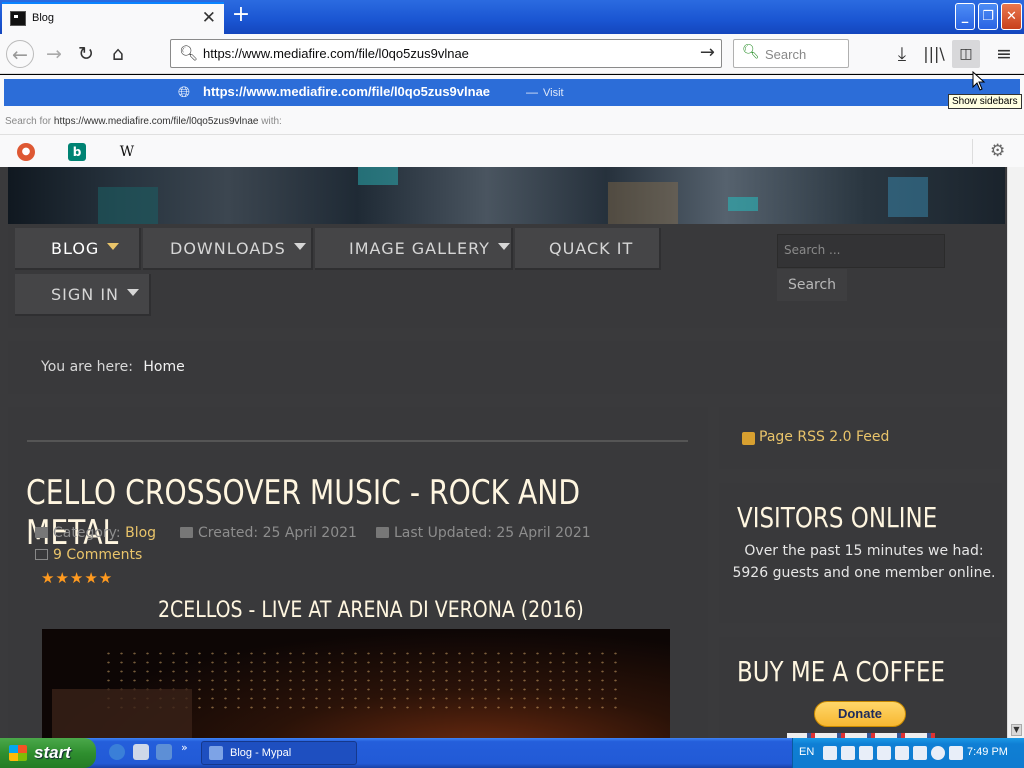  What do you see at coordinates (591, 248) in the screenshot?
I see `menu-item-quack-label: QUACK IT` at bounding box center [591, 248].